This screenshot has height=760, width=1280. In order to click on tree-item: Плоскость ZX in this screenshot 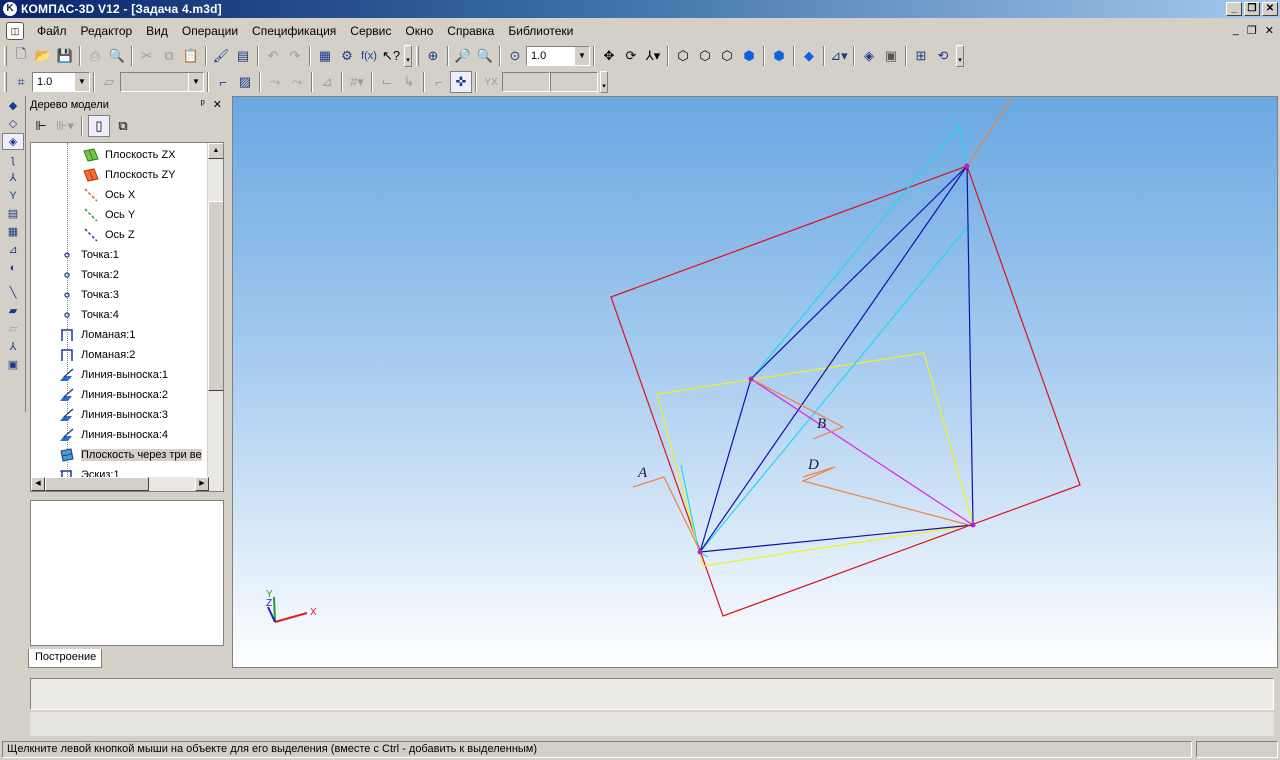, I will do `click(129, 155)`.